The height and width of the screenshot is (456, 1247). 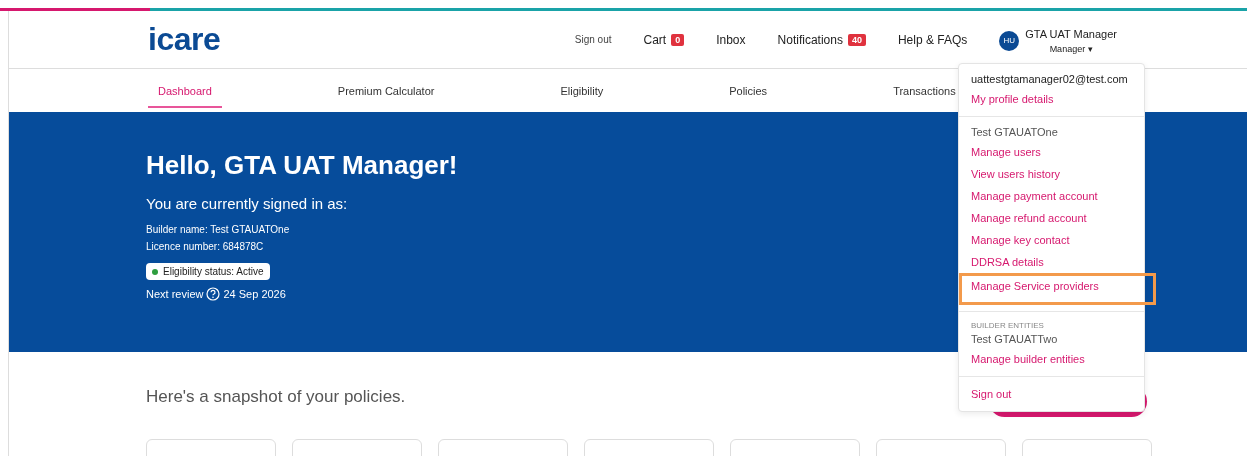 I want to click on menu-link: My profile details, so click(x=1051, y=99).